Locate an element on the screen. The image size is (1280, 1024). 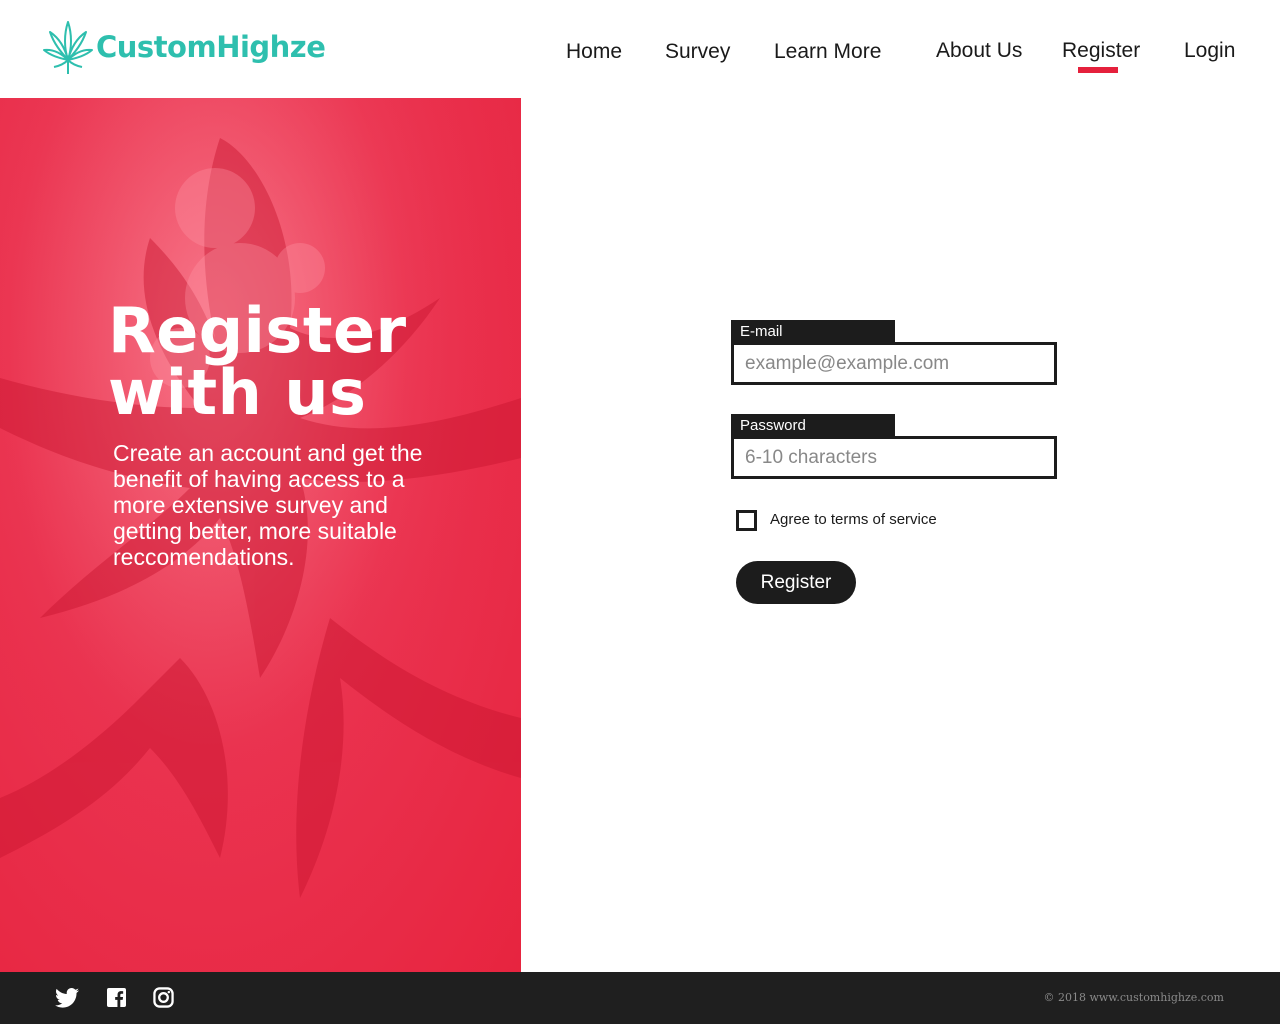
email-label: E-mail is located at coordinates (813, 332).